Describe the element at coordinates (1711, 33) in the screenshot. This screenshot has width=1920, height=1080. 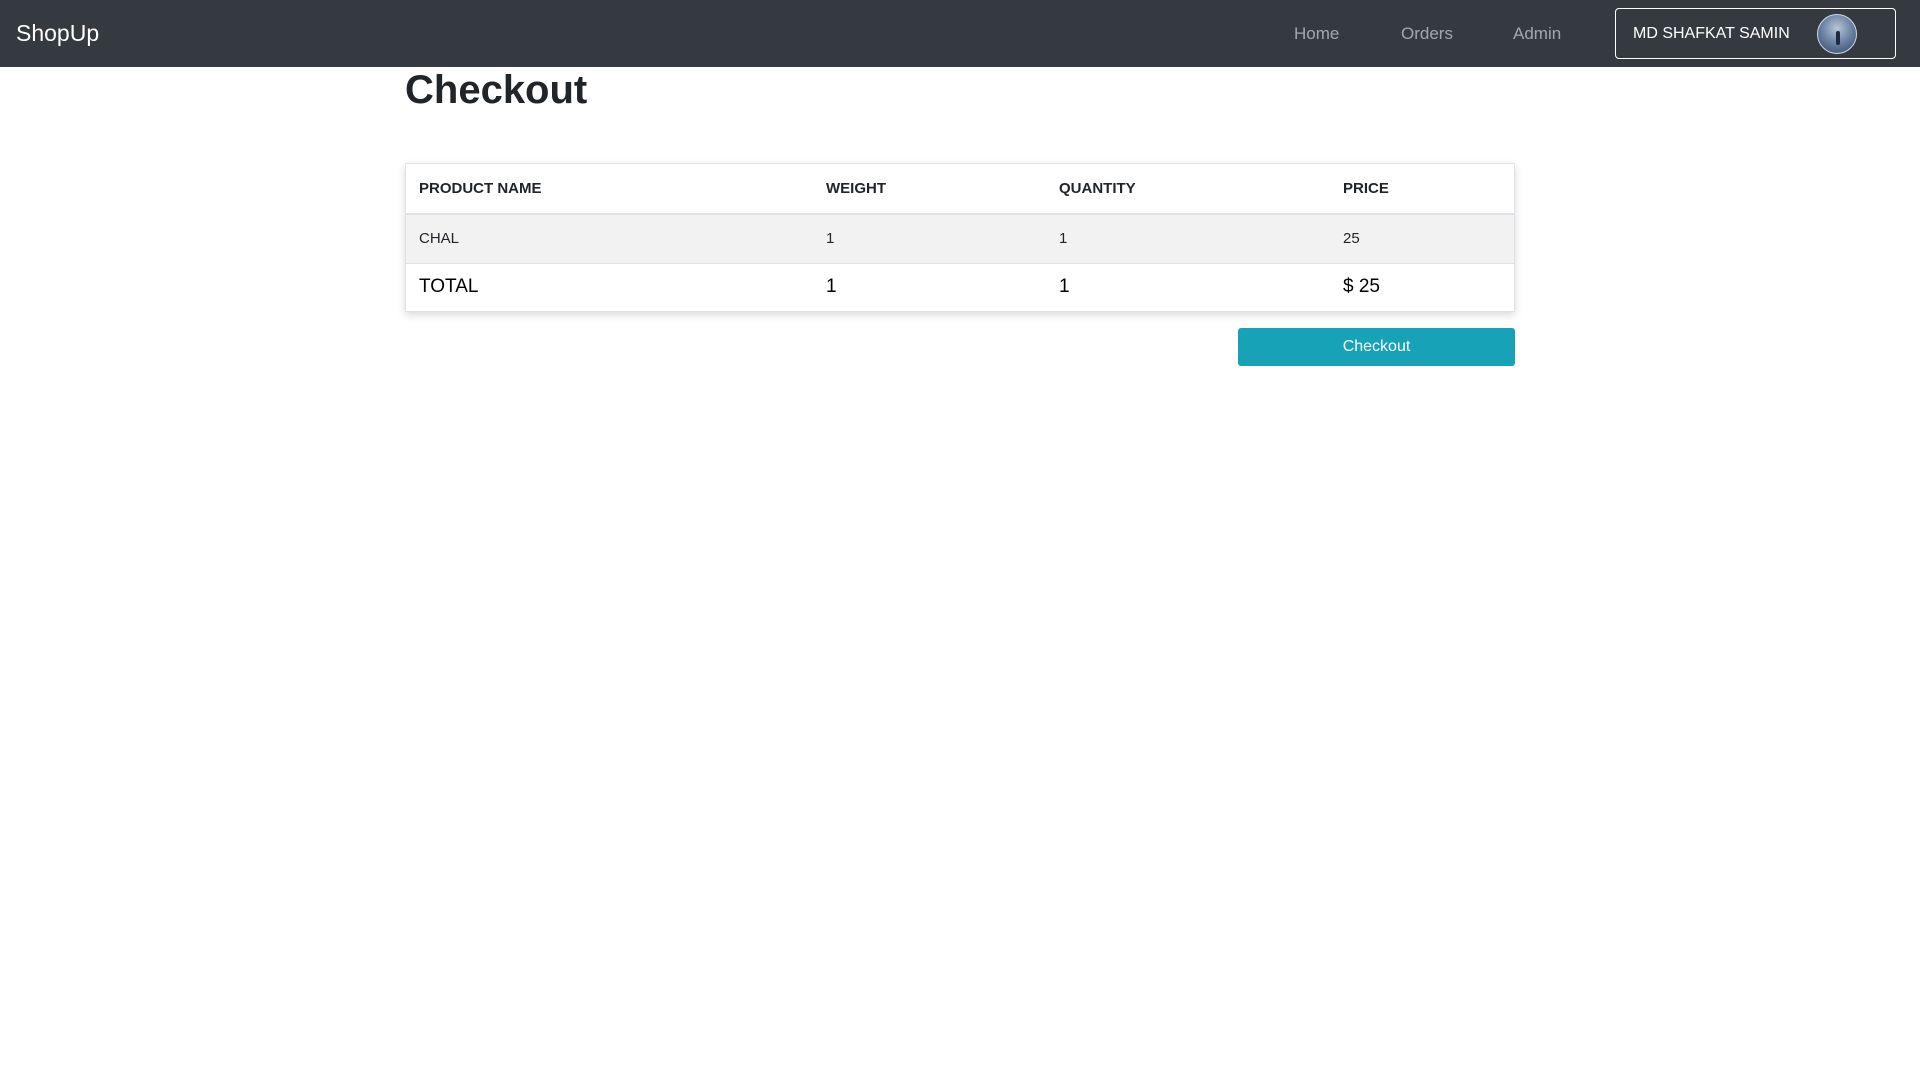
I see `user-name: MD SHAFKAT SAMIN` at that location.